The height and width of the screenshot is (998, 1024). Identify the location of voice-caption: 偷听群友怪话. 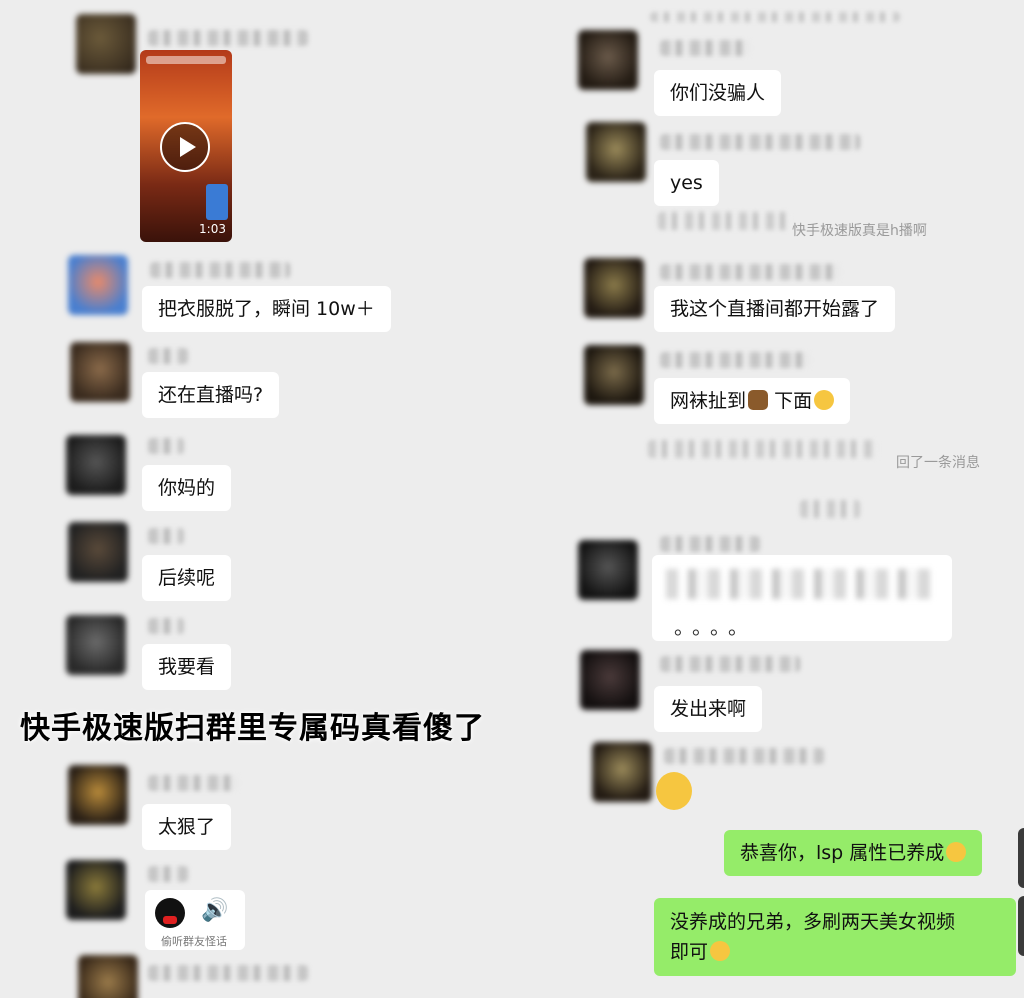
(194, 941).